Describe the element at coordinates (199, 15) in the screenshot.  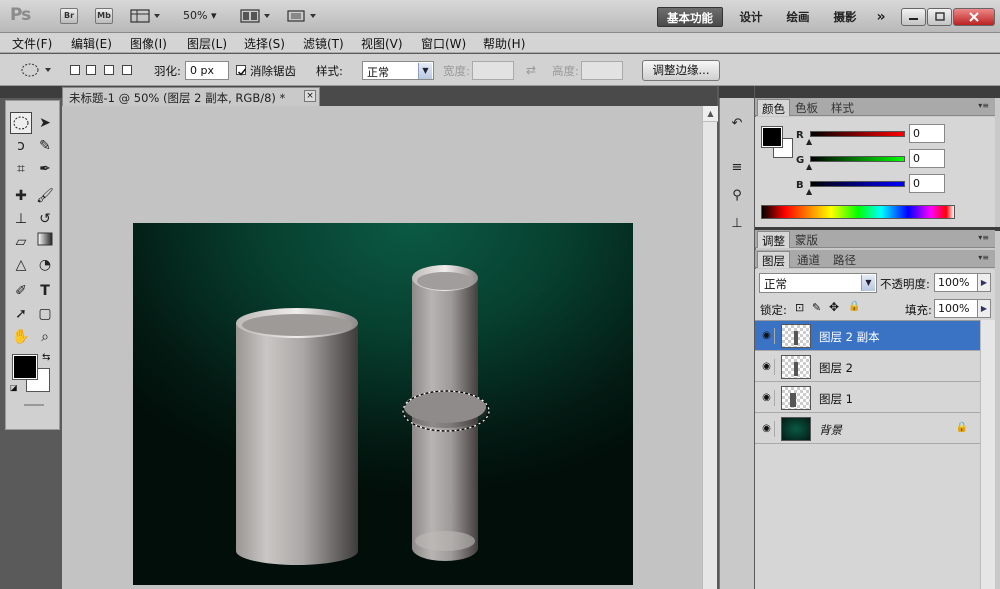
I see `zoom-level-select: 50% ▾` at that location.